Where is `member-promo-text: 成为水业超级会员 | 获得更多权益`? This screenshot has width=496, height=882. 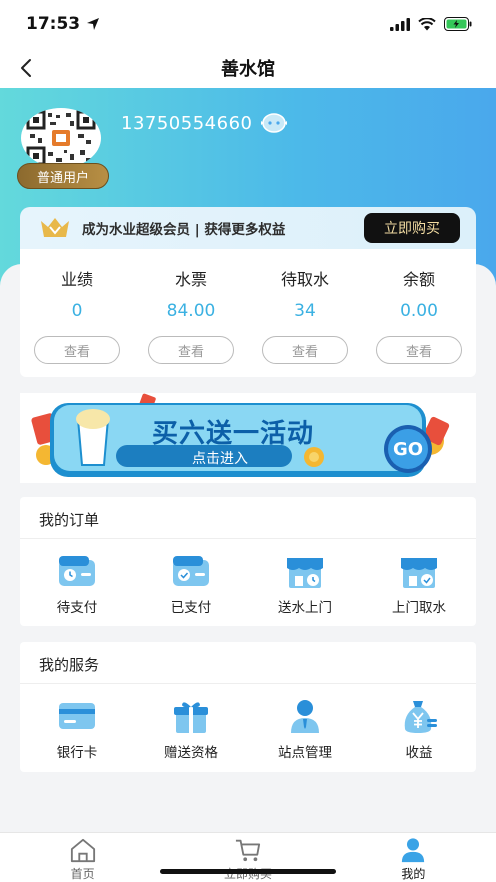
member-promo-text: 成为水业超级会员 | 获得更多权益 is located at coordinates (184, 230).